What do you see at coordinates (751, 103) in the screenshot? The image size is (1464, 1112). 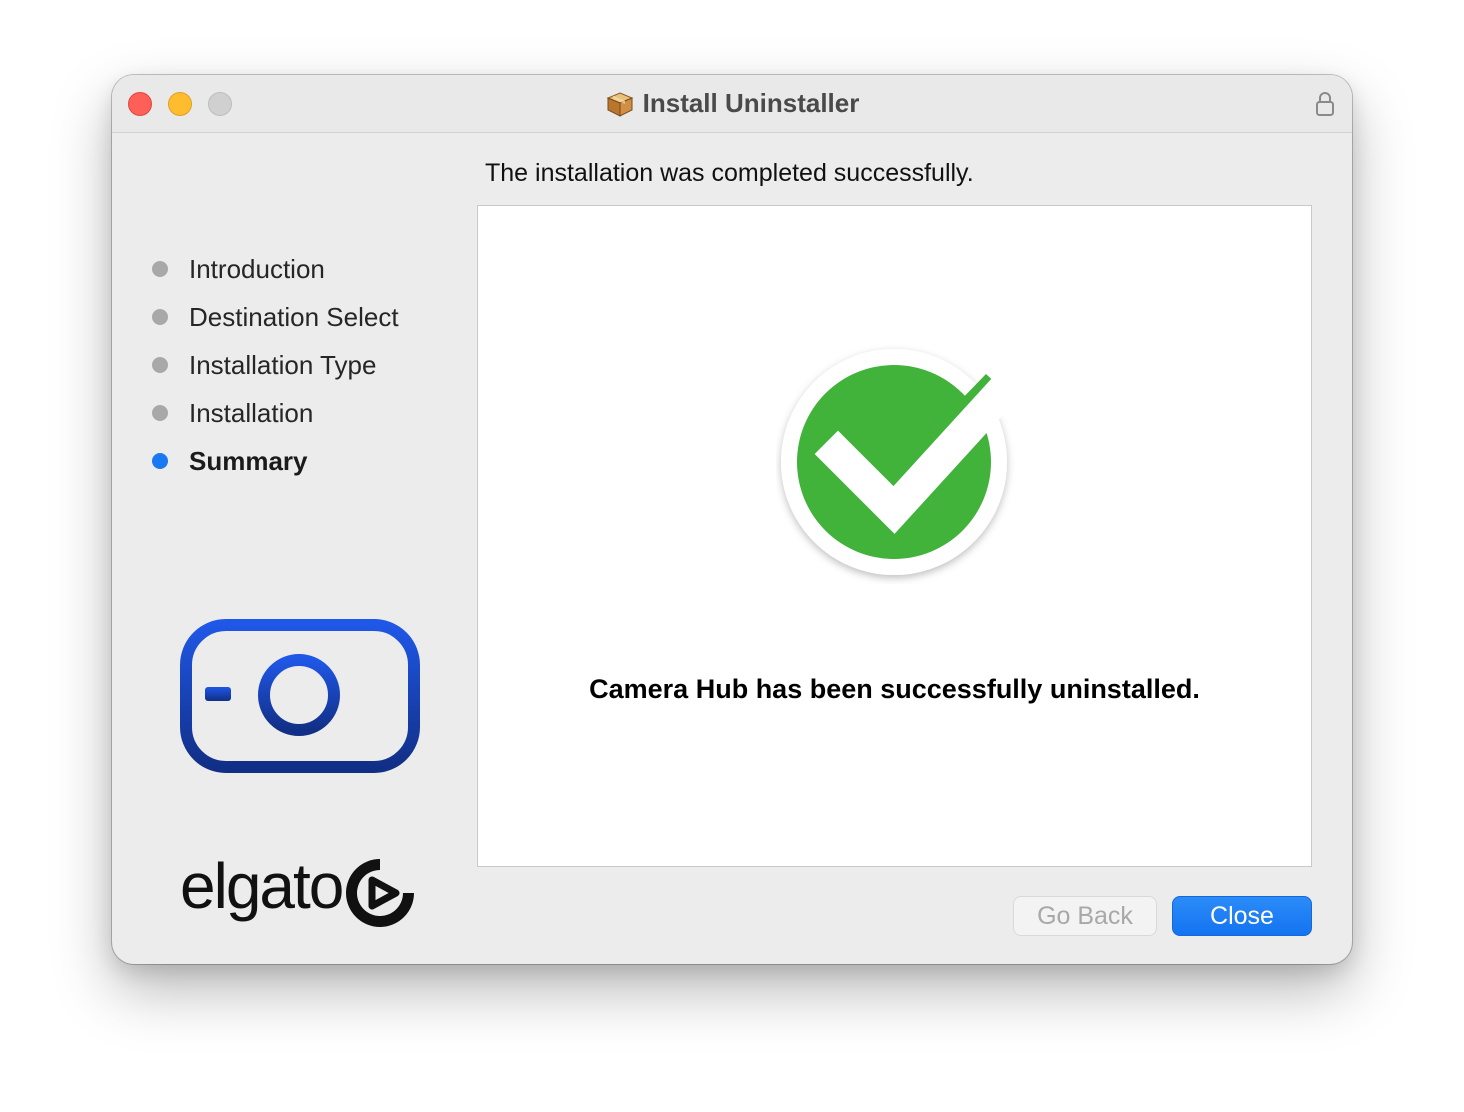 I see `window-title: Install Uninstaller` at bounding box center [751, 103].